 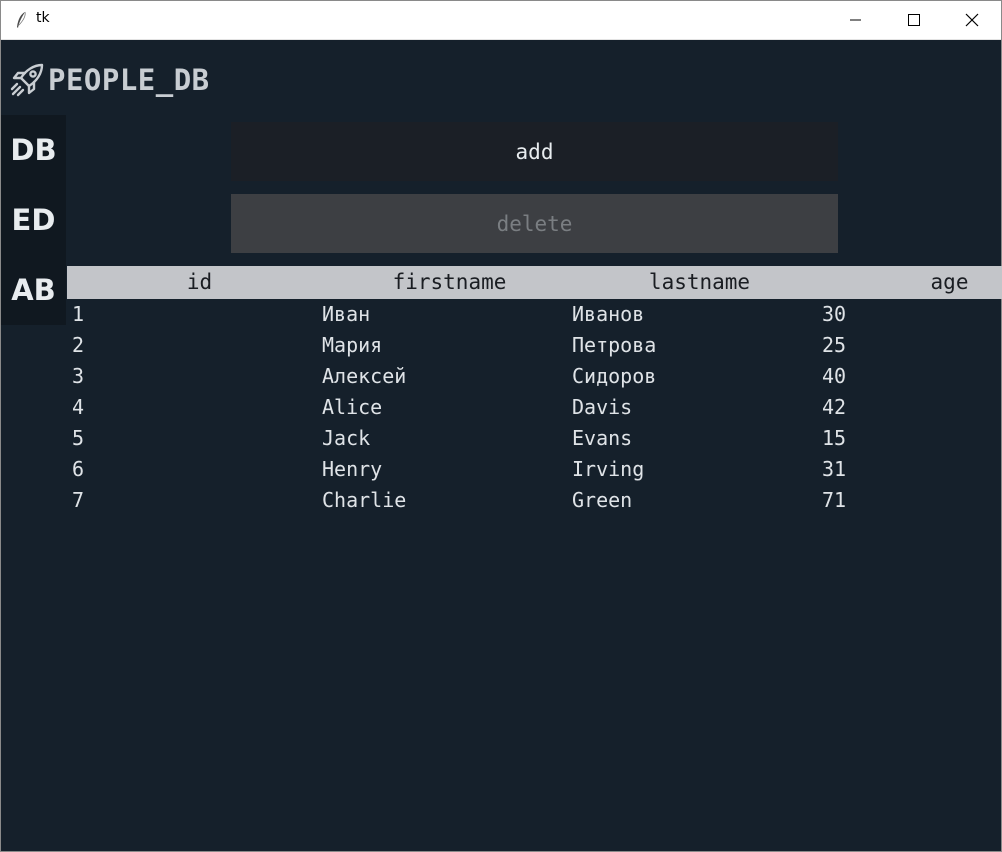 What do you see at coordinates (352, 469) in the screenshot?
I see `cell-firstname: Henry` at bounding box center [352, 469].